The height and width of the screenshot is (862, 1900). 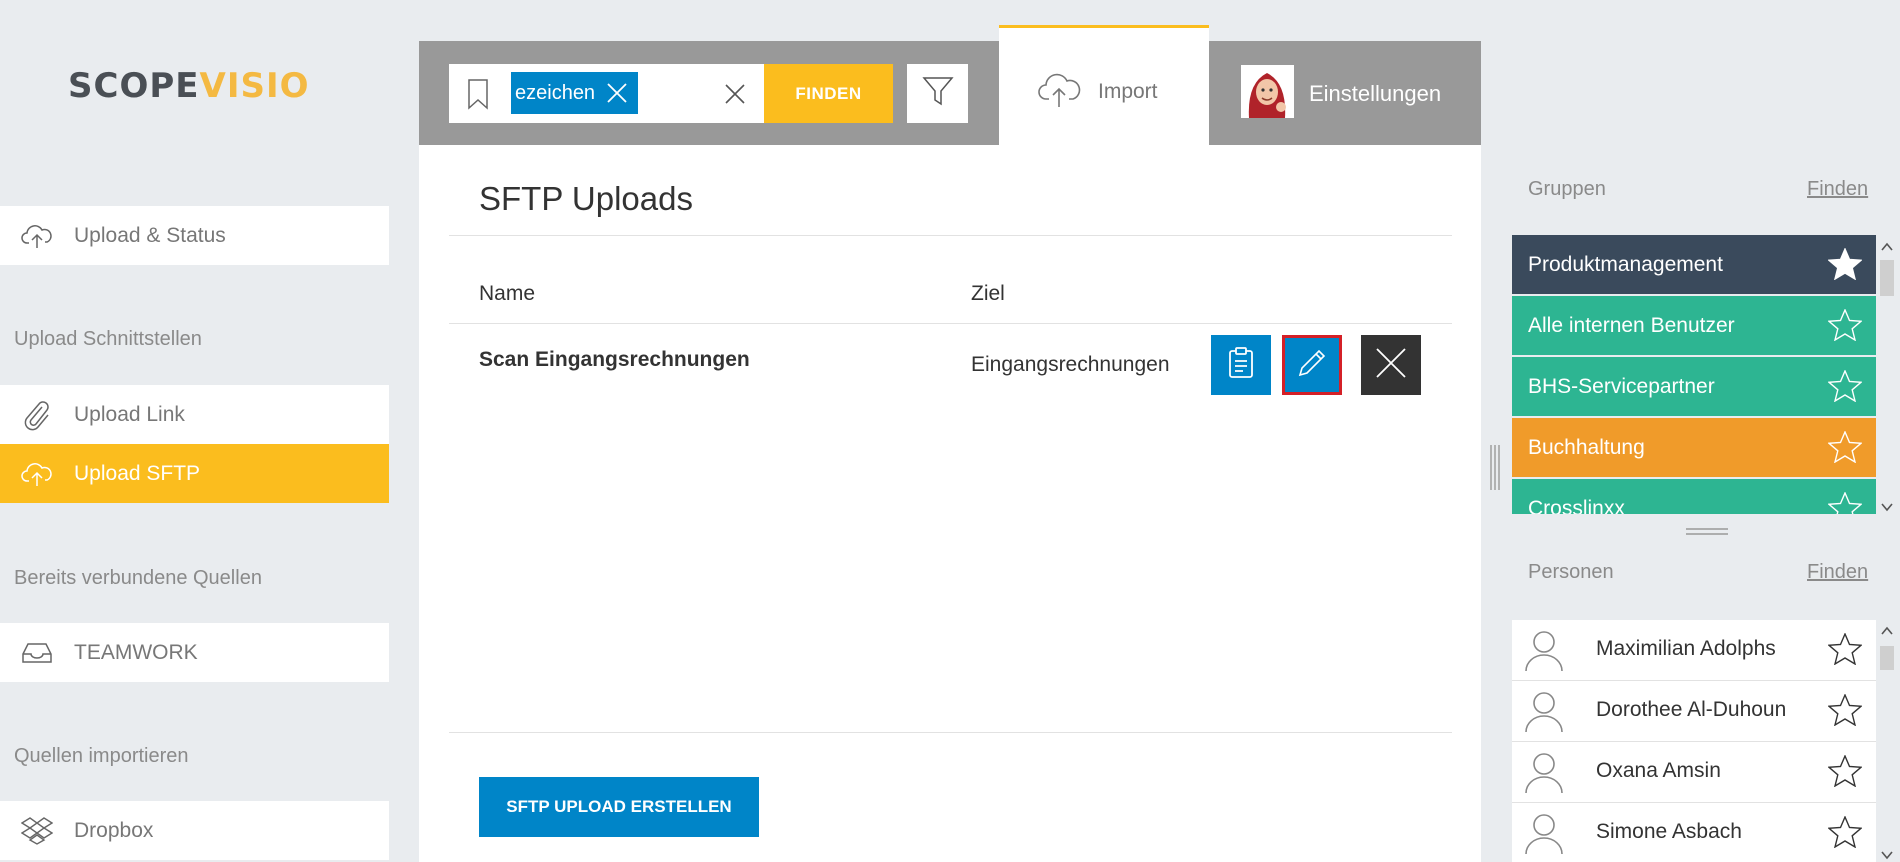 I want to click on filter-icon, so click(x=937, y=93).